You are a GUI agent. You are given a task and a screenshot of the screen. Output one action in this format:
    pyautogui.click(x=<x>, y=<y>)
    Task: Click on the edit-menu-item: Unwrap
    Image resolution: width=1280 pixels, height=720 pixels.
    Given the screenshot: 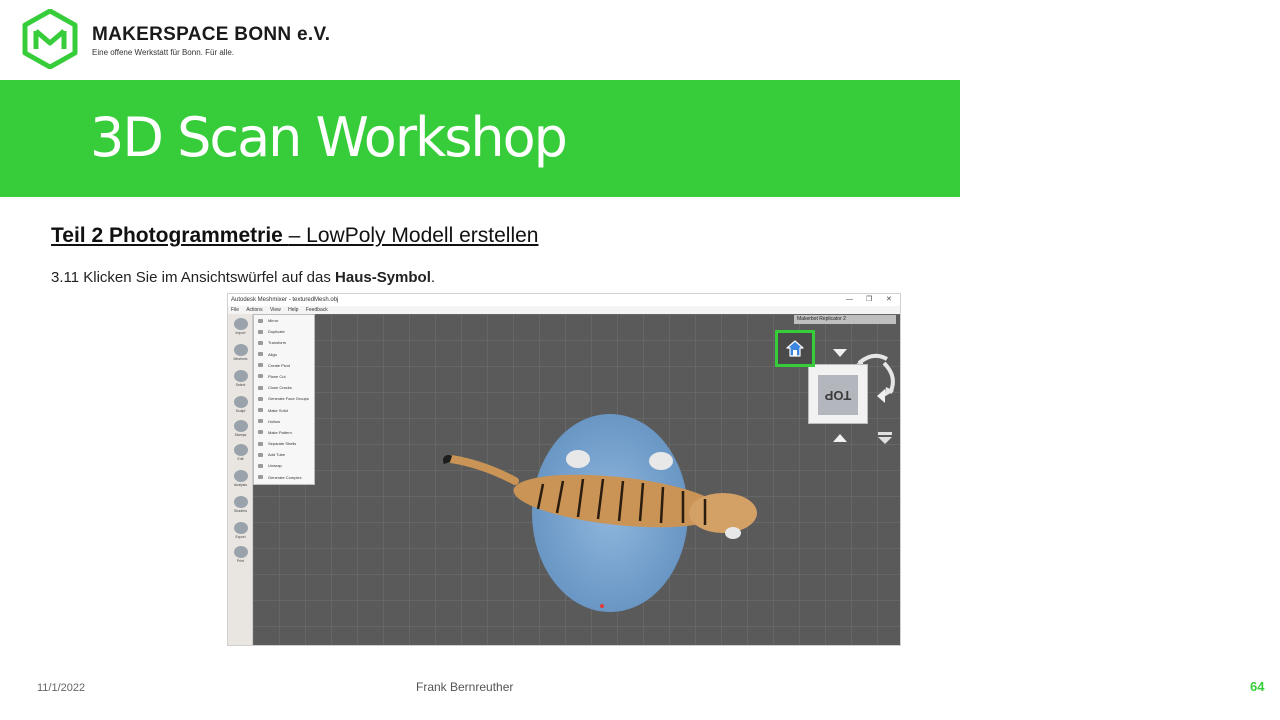 What is the action you would take?
    pyautogui.click(x=284, y=465)
    